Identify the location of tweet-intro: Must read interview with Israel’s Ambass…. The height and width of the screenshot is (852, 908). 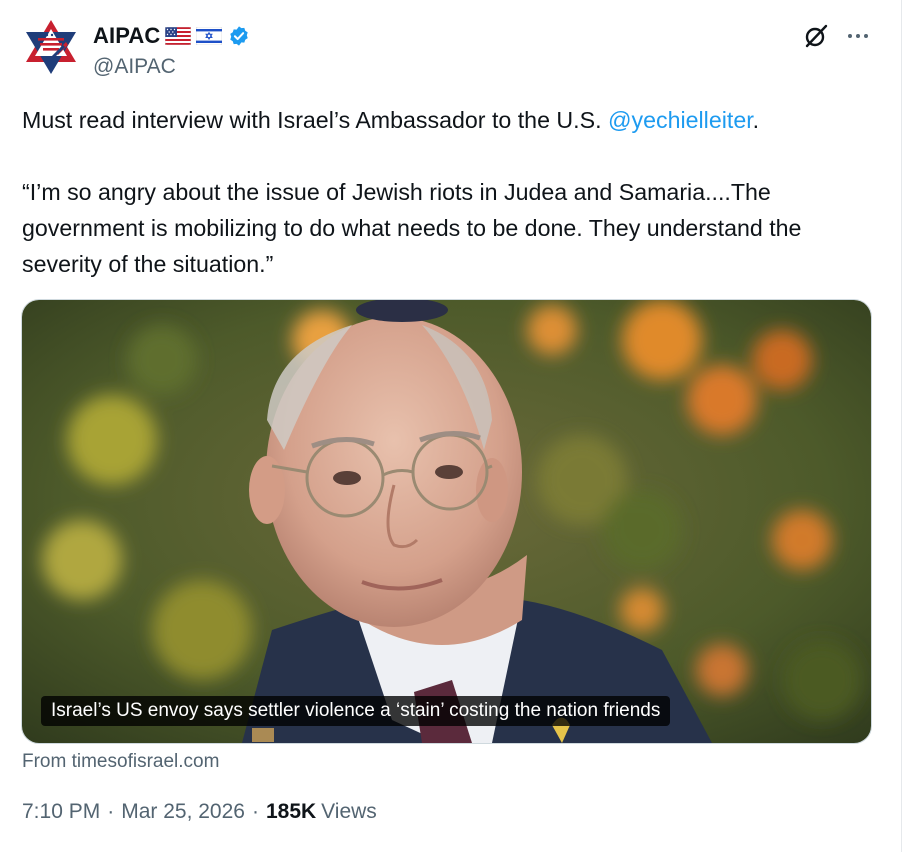
(452, 120).